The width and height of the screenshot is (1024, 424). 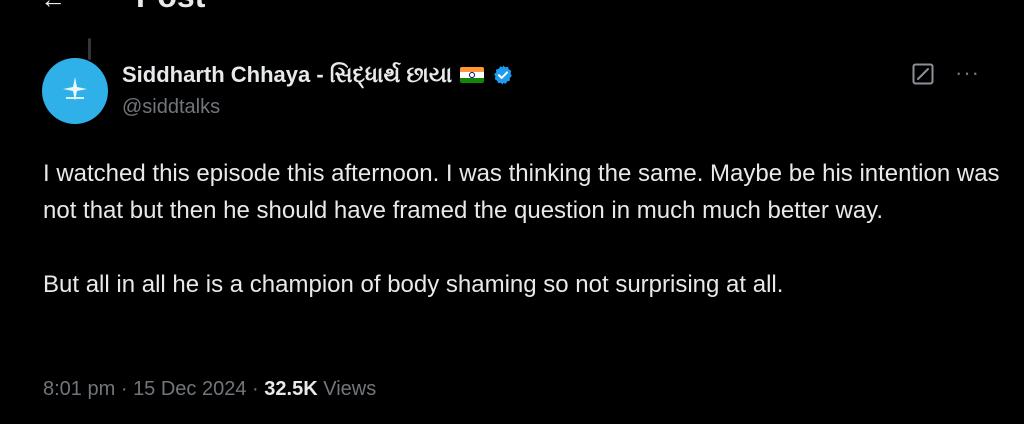 What do you see at coordinates (967, 73) in the screenshot?
I see `more-options-icon: ···` at bounding box center [967, 73].